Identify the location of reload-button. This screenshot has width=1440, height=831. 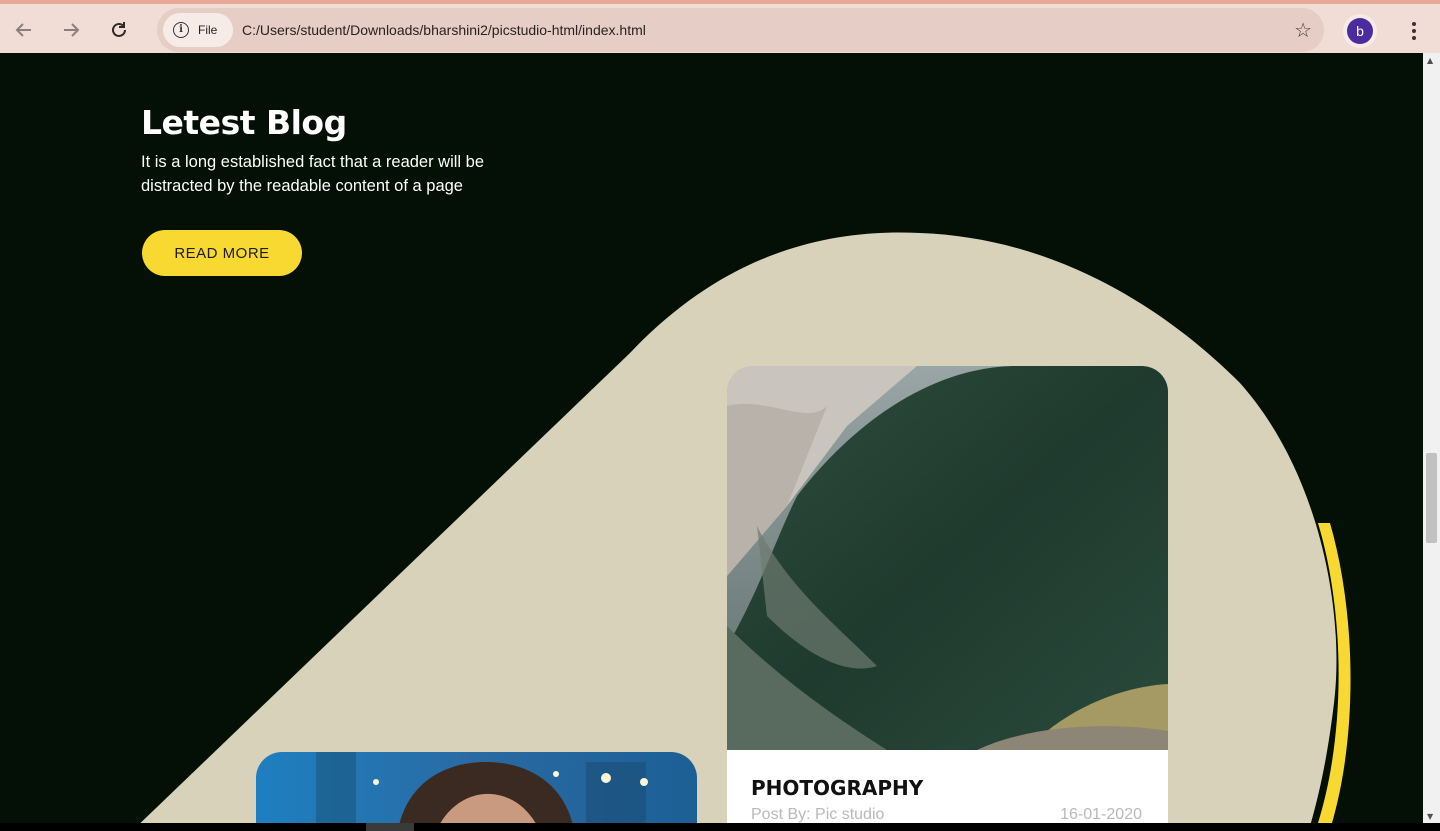
(119, 30).